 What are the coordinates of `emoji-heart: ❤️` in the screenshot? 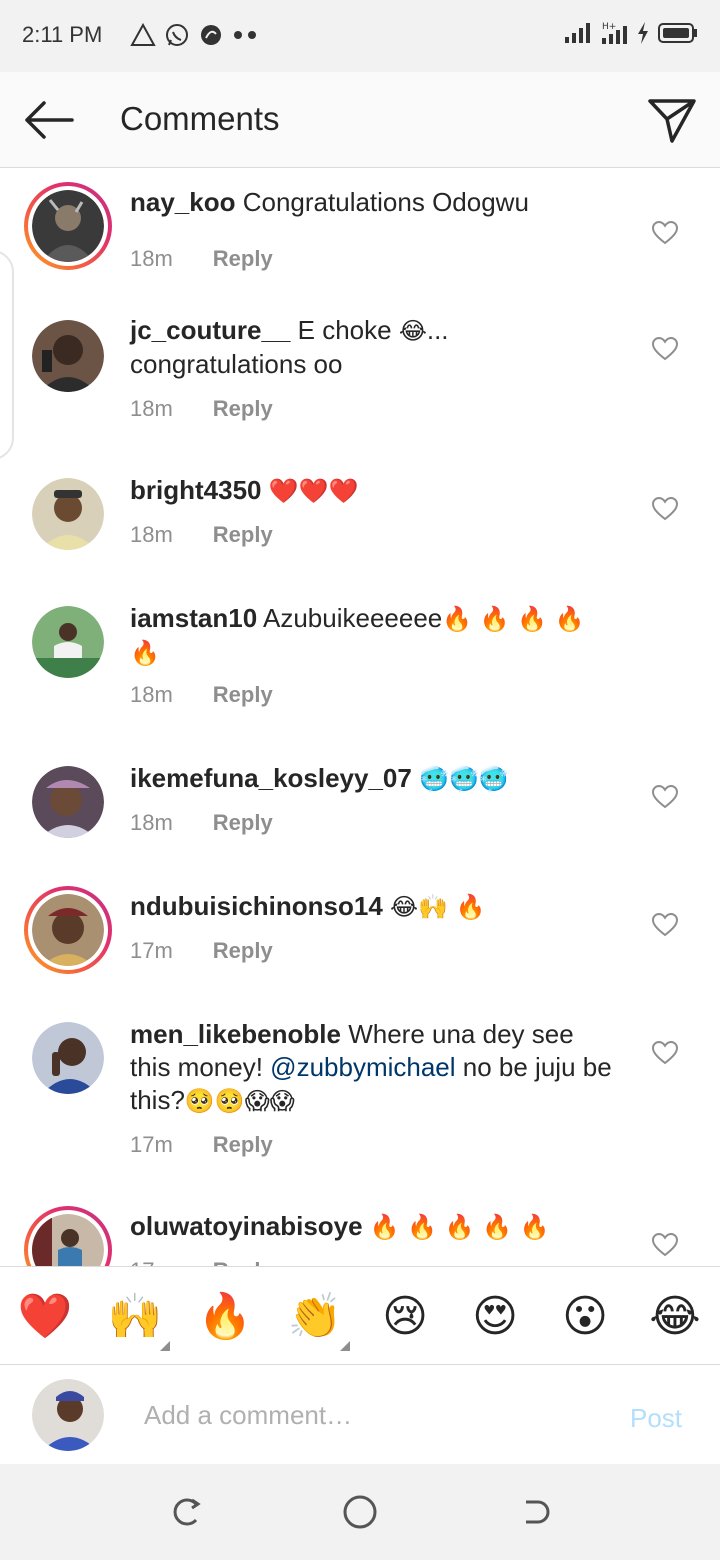 It's located at (45, 1316).